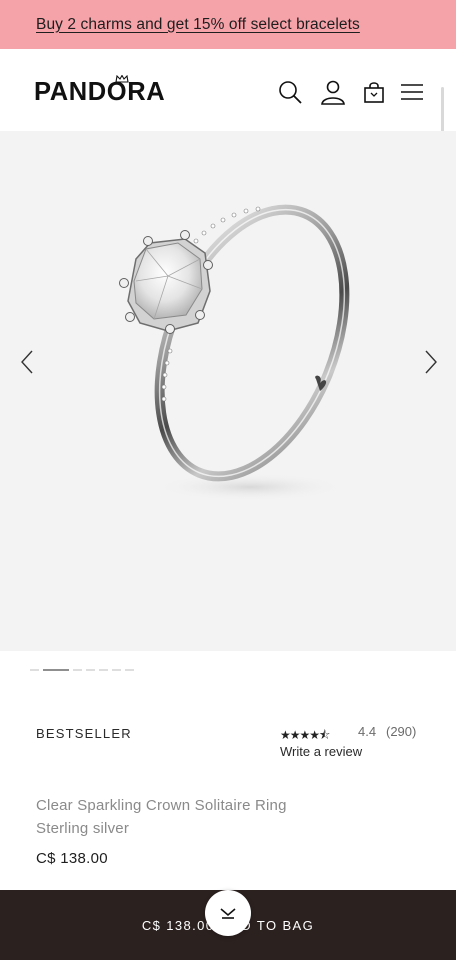 The width and height of the screenshot is (456, 960). What do you see at coordinates (84, 733) in the screenshot?
I see `bestseller-badge: BESTSELLER` at bounding box center [84, 733].